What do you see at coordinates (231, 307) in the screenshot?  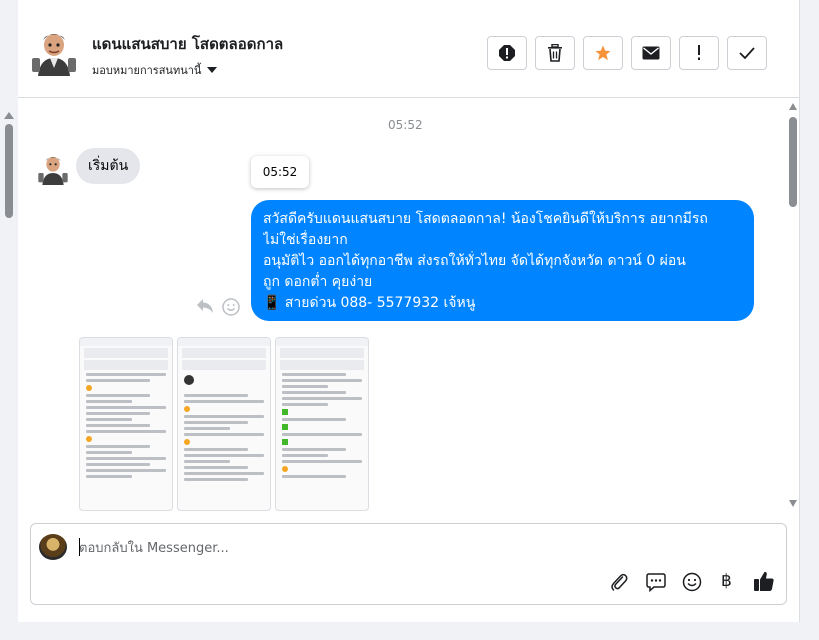 I see `react-emoji-icon` at bounding box center [231, 307].